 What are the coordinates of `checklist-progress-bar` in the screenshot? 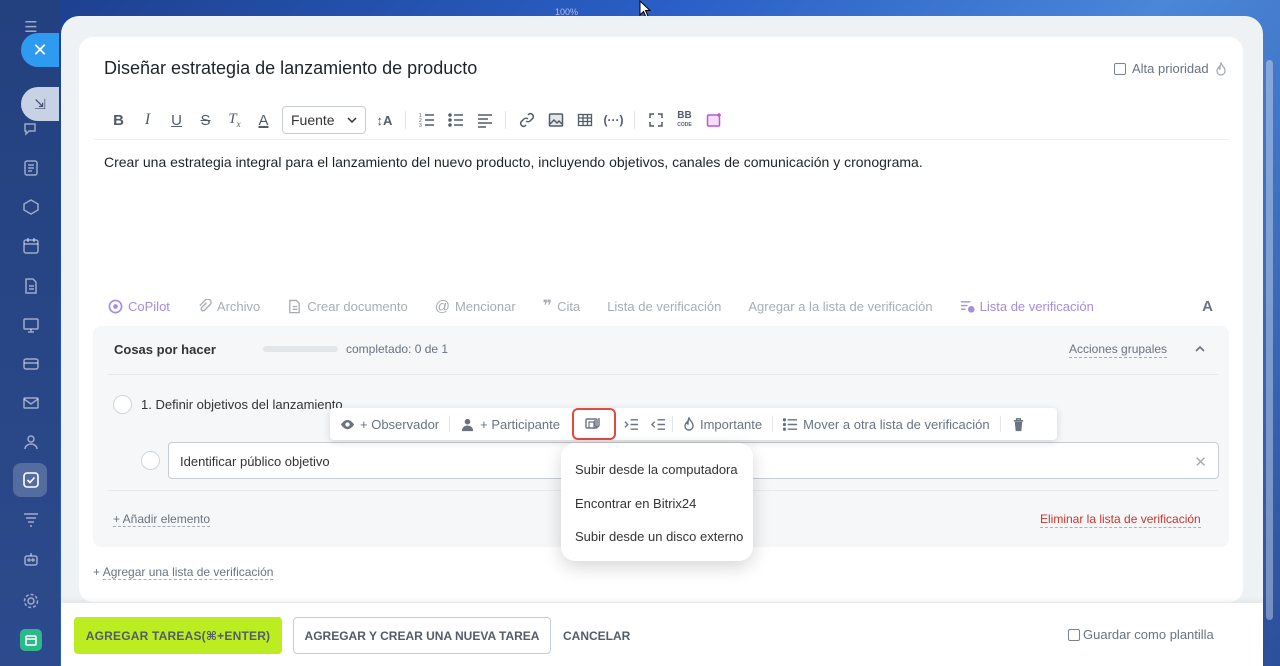 It's located at (300, 349).